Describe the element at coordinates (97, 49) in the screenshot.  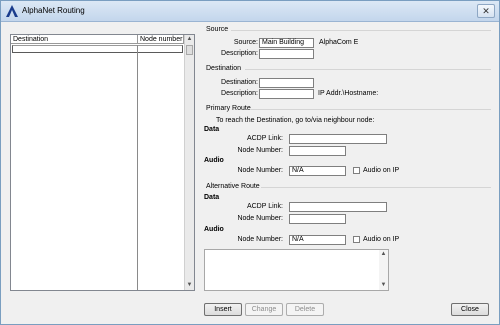
I see `table-row` at that location.